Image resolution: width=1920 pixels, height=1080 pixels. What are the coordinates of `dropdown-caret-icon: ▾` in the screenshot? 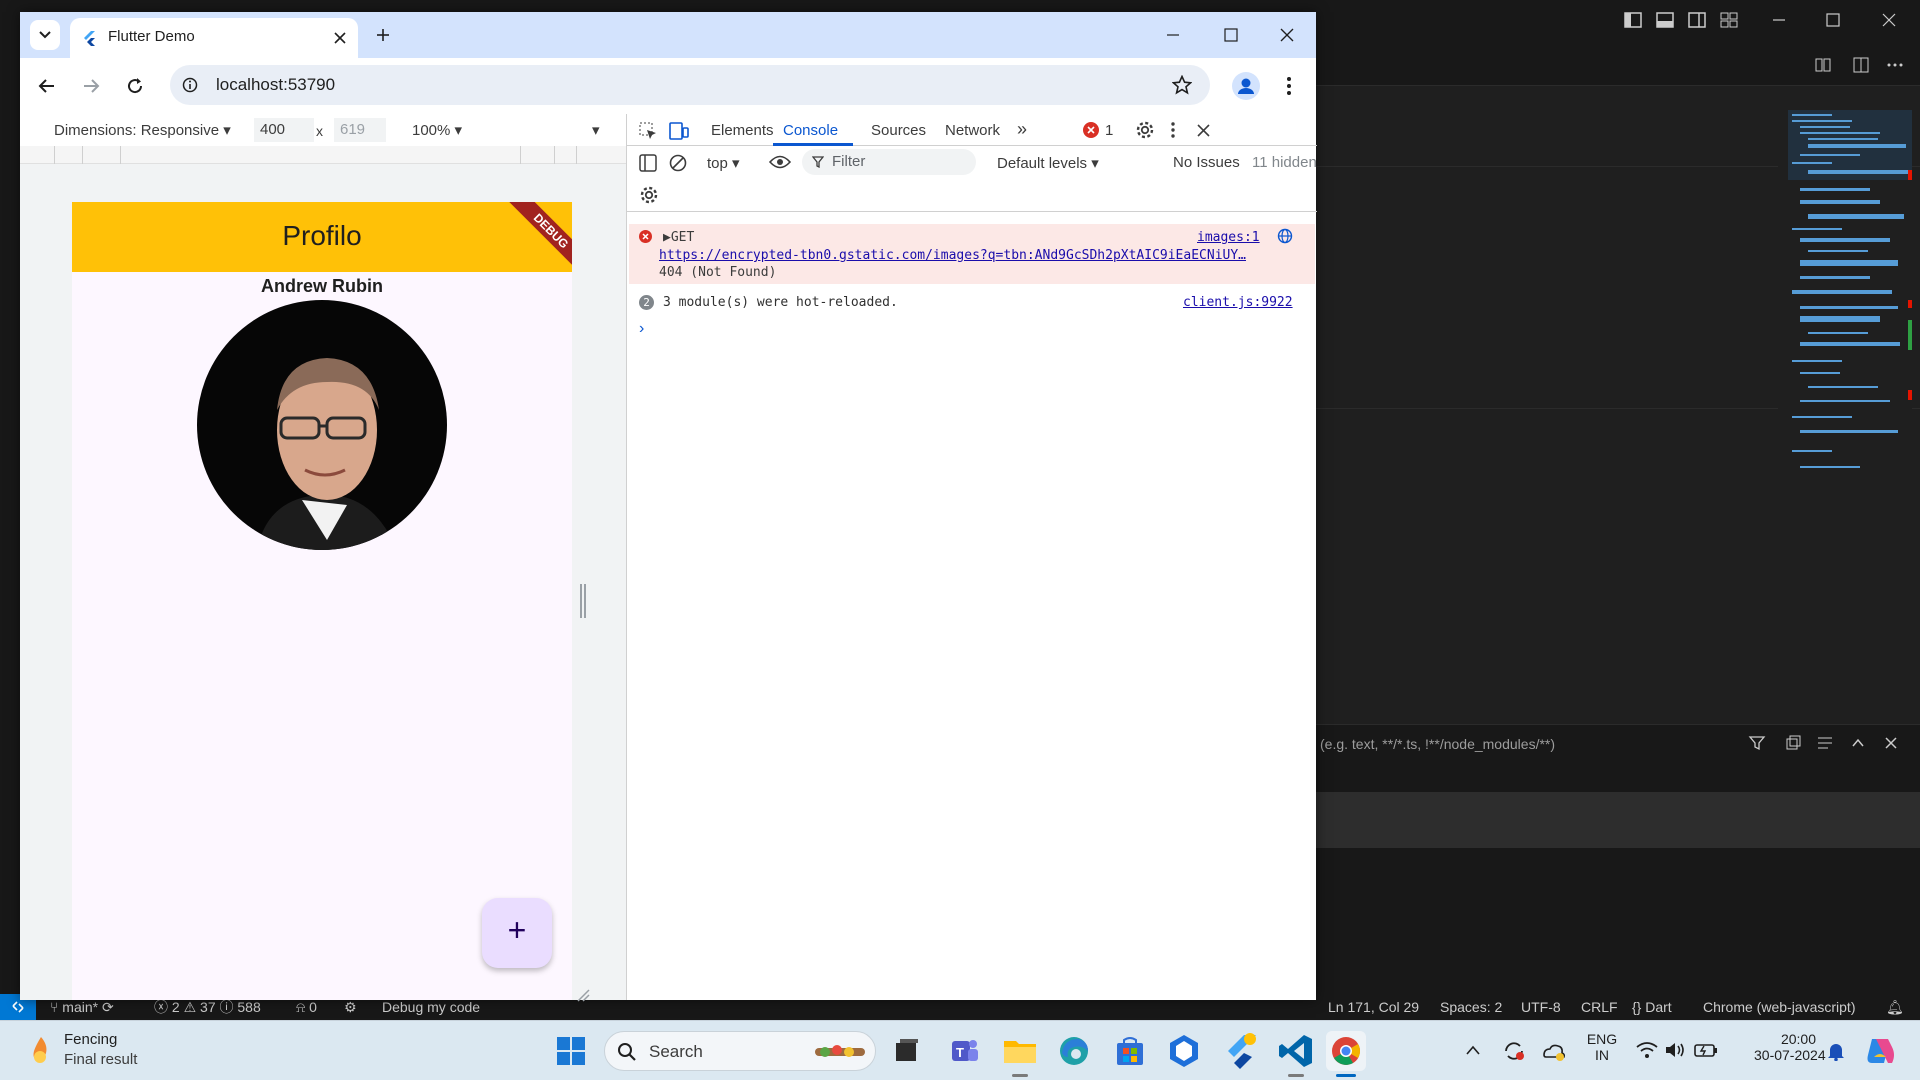 It's located at (227, 130).